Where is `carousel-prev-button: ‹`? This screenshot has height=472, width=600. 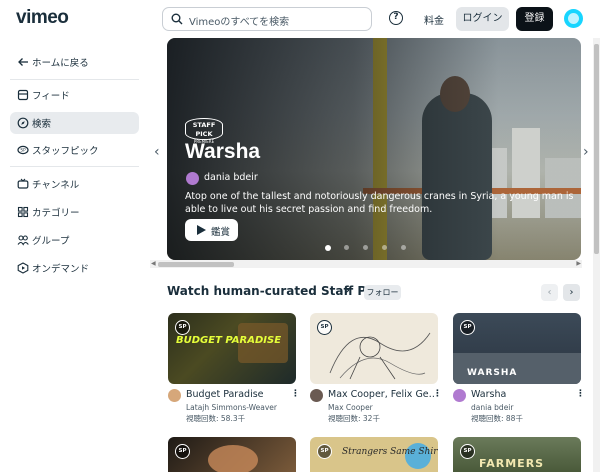
carousel-prev-button: ‹ is located at coordinates (549, 292).